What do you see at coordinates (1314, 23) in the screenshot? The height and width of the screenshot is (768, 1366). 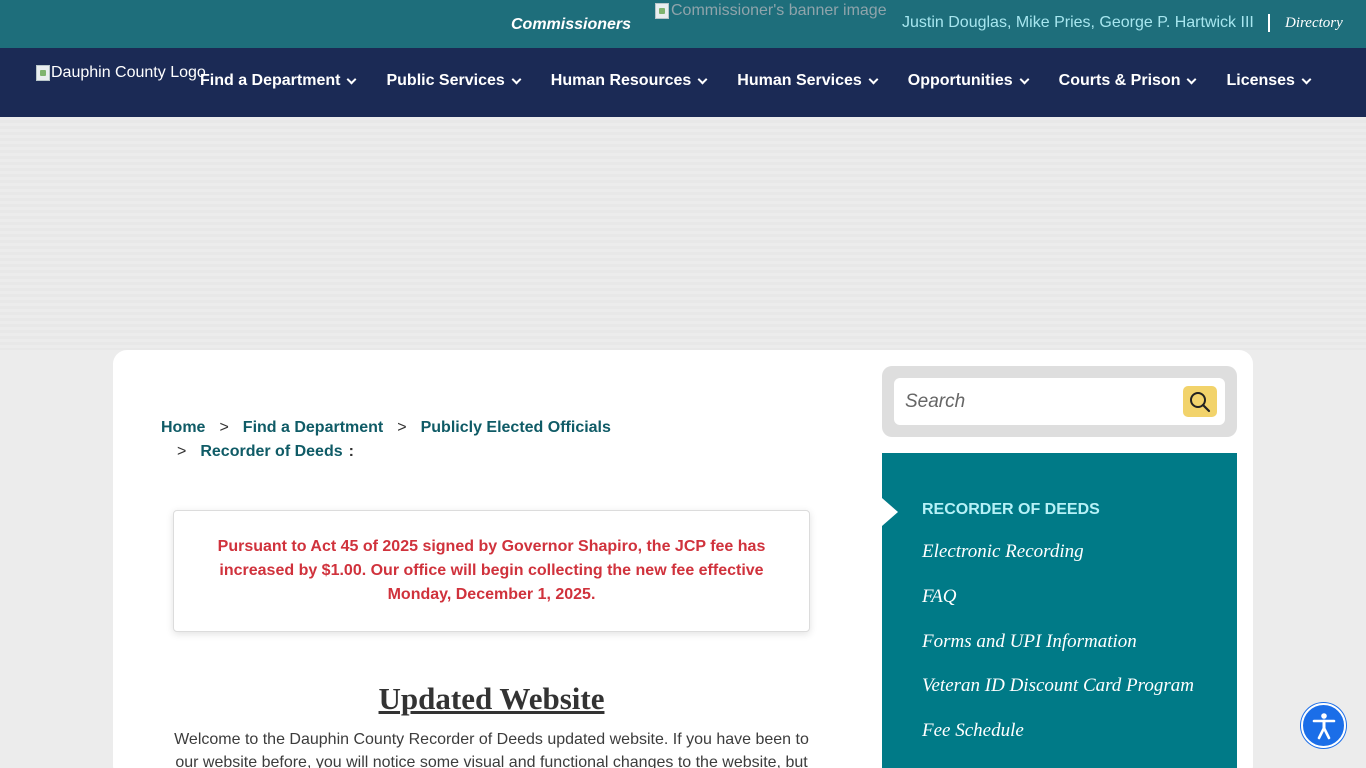 I see `directory-link: Directory` at bounding box center [1314, 23].